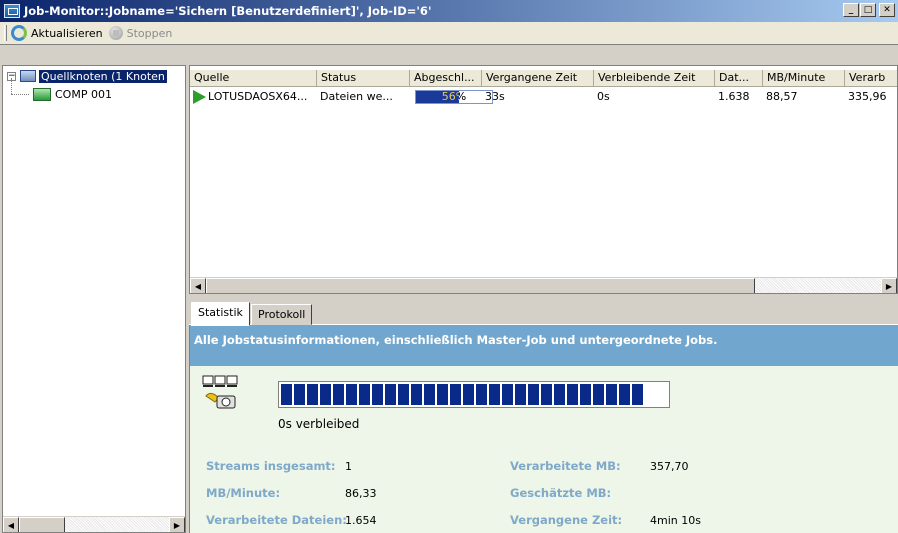 The width and height of the screenshot is (898, 533). What do you see at coordinates (739, 97) in the screenshot?
I see `cell-files: 1.638` at bounding box center [739, 97].